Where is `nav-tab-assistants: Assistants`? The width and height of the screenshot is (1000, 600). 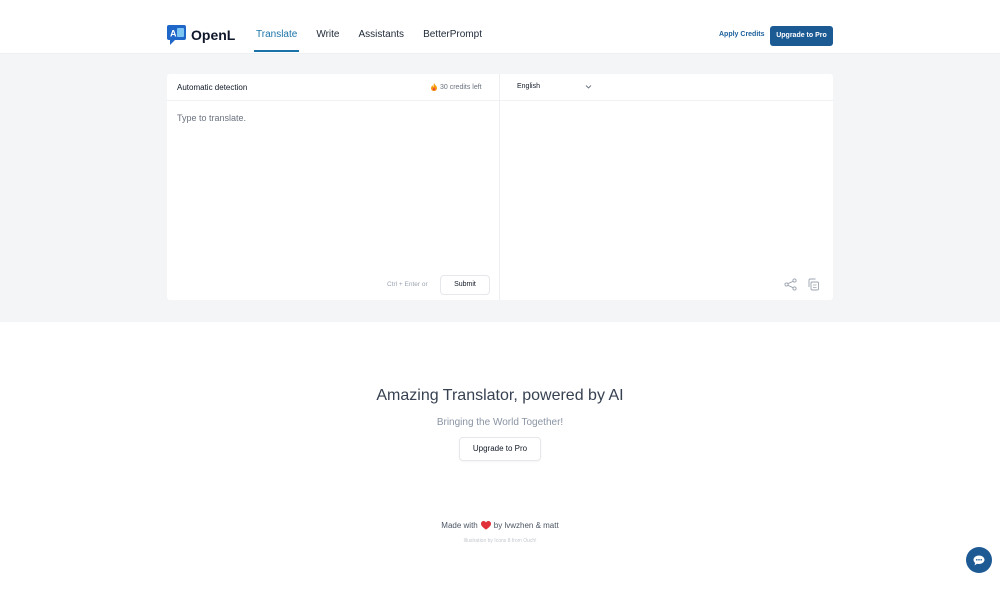 nav-tab-assistants: Assistants is located at coordinates (381, 27).